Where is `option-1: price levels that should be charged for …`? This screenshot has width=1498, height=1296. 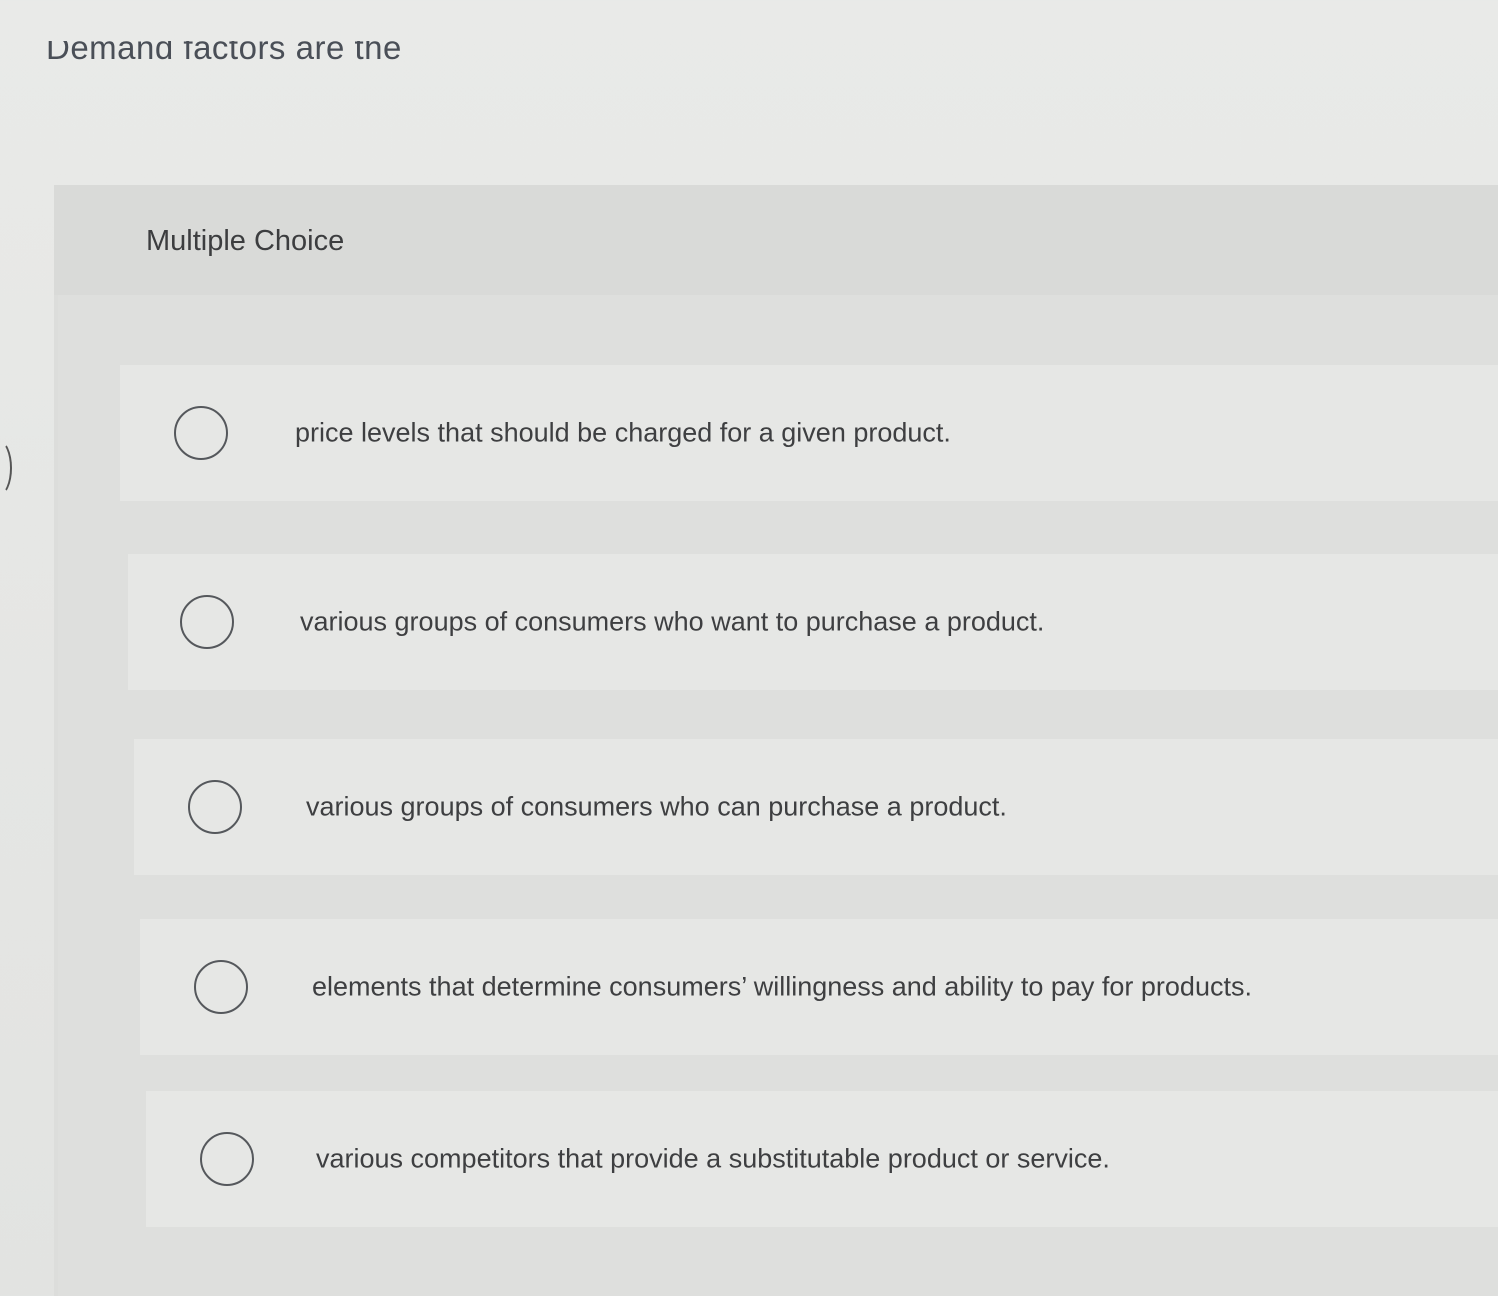 option-1: price levels that should be charged for … is located at coordinates (809, 433).